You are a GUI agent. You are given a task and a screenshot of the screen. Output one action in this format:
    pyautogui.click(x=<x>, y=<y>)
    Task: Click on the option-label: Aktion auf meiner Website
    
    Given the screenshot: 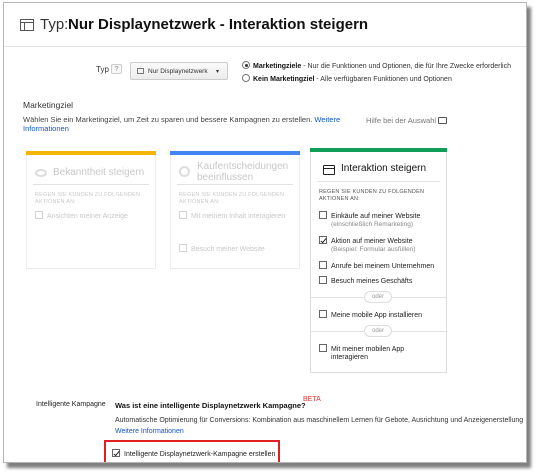 What is the action you would take?
    pyautogui.click(x=372, y=241)
    